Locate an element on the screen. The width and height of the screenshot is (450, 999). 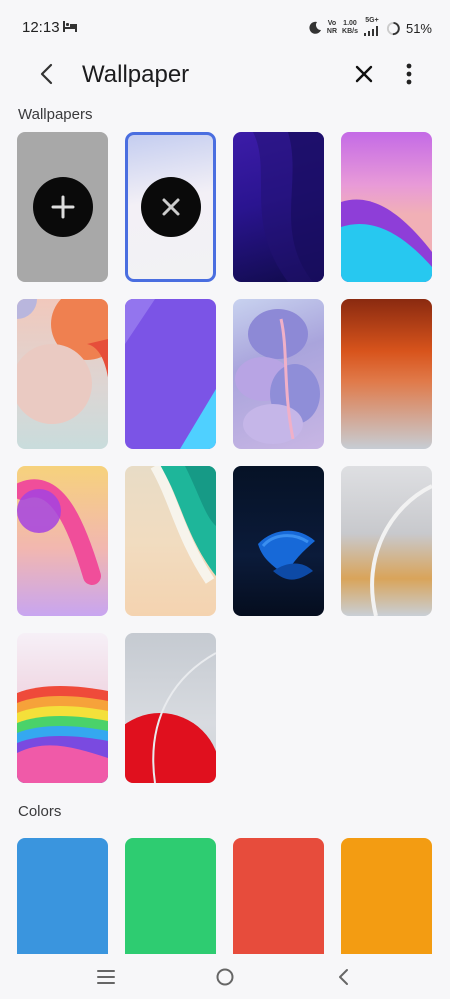
page-title: Wallpaper is located at coordinates (136, 74).